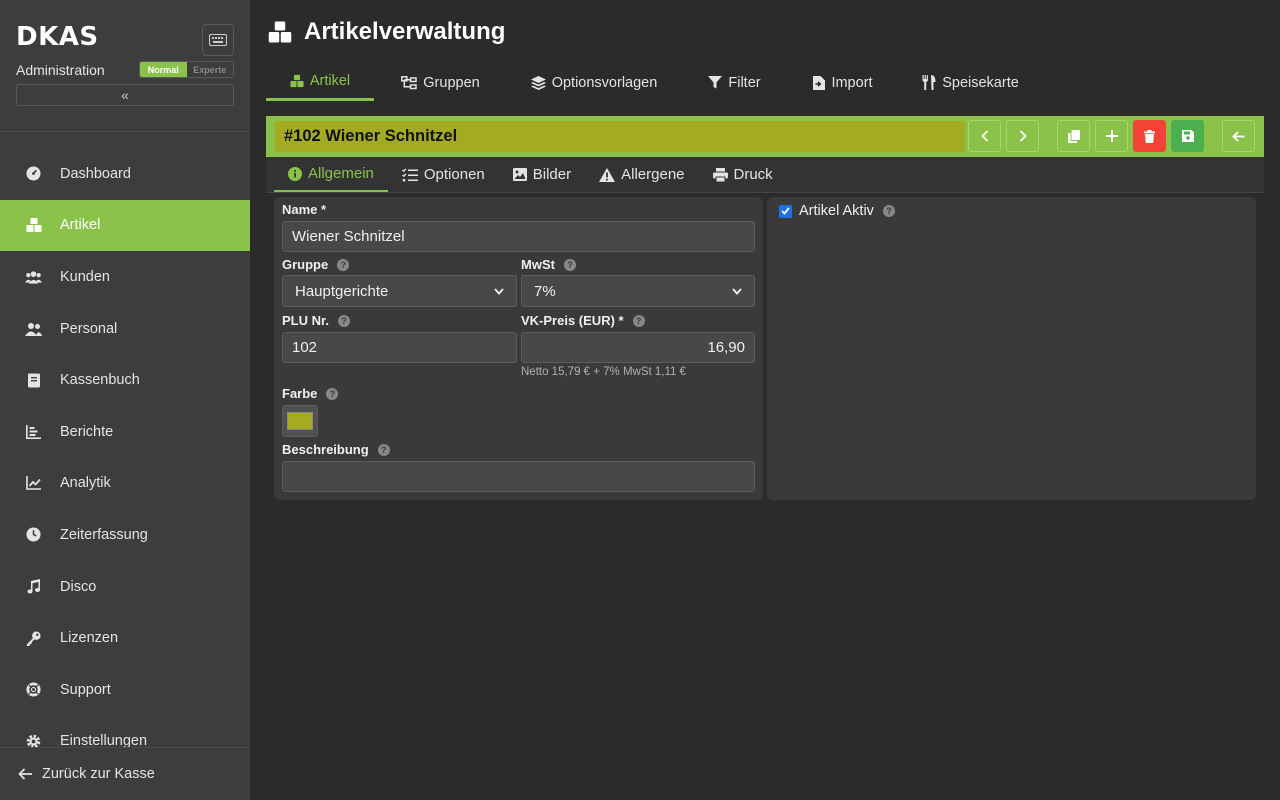  What do you see at coordinates (33, 483) in the screenshot?
I see `line-chart-icon` at bounding box center [33, 483].